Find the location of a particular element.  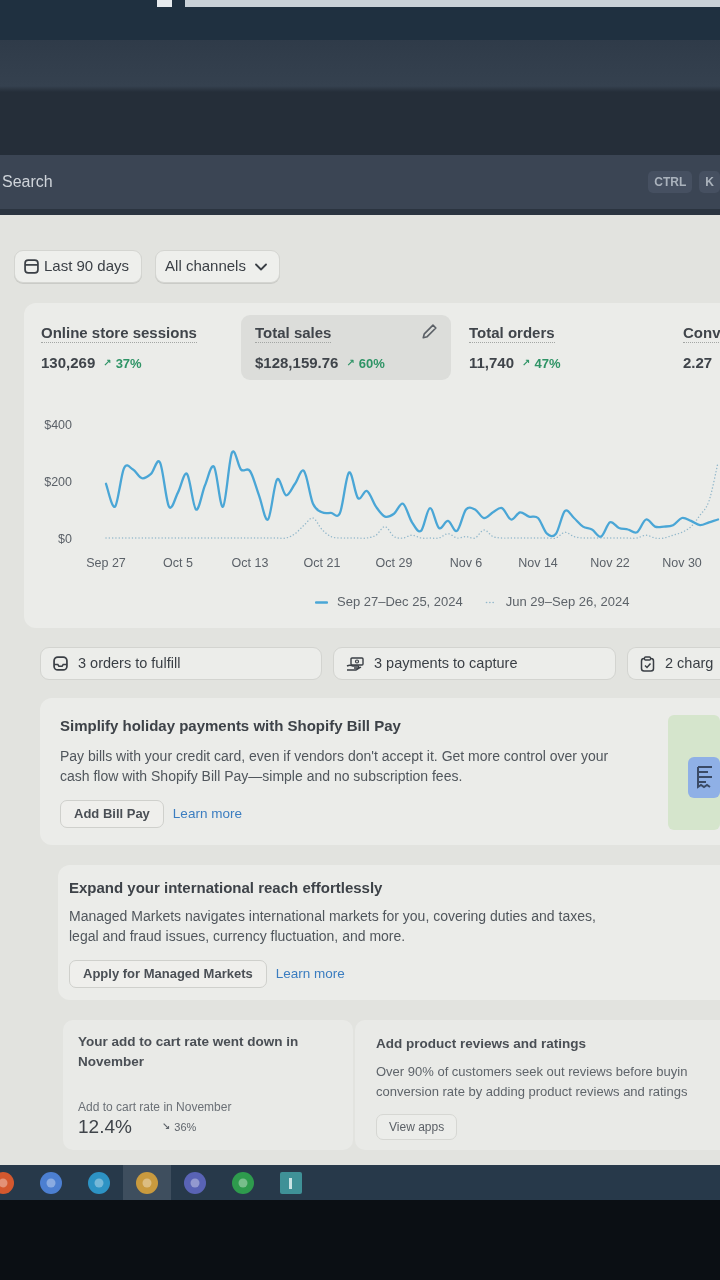

action-button: Add Bill Pay is located at coordinates (112, 814).